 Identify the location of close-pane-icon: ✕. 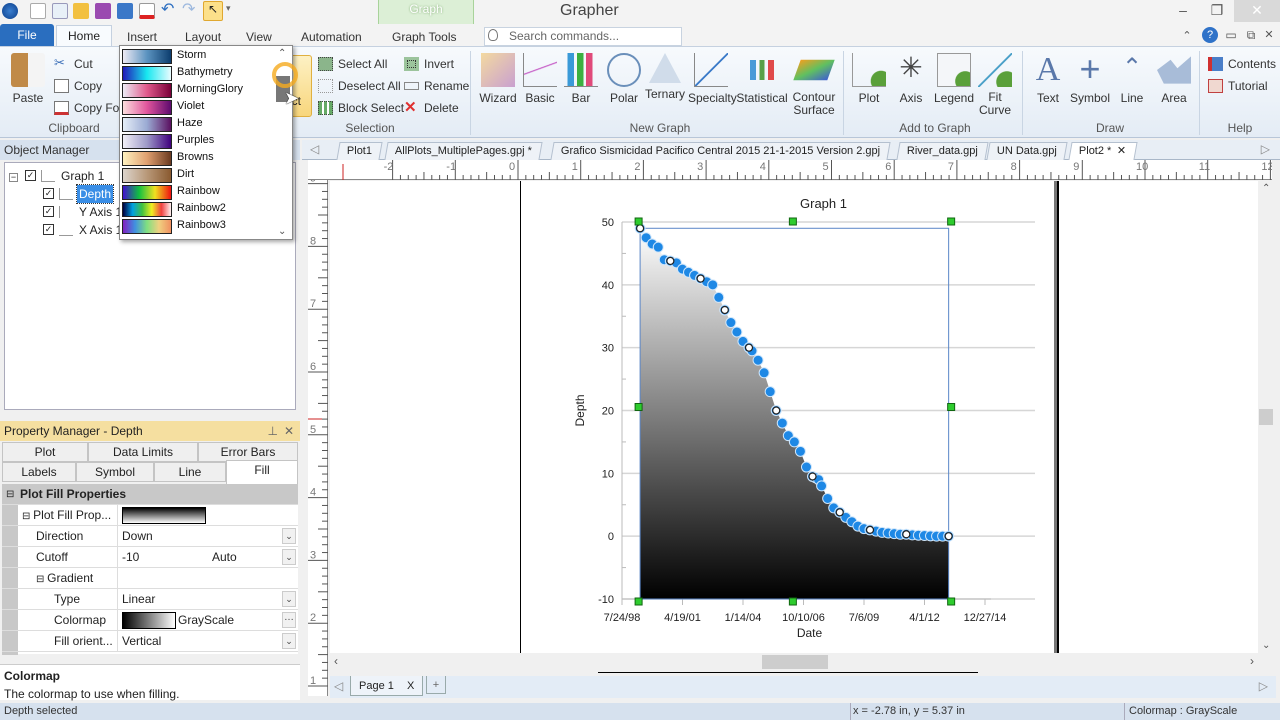
(289, 431).